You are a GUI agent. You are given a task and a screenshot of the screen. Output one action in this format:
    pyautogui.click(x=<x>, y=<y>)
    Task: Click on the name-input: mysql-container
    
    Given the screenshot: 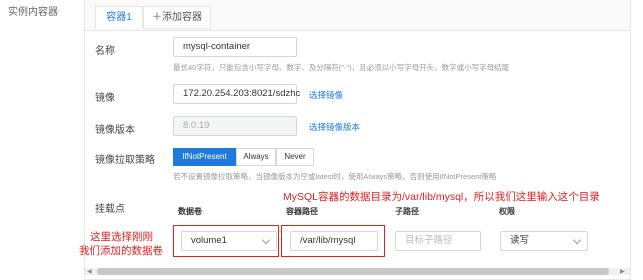 What is the action you would take?
    pyautogui.click(x=235, y=47)
    